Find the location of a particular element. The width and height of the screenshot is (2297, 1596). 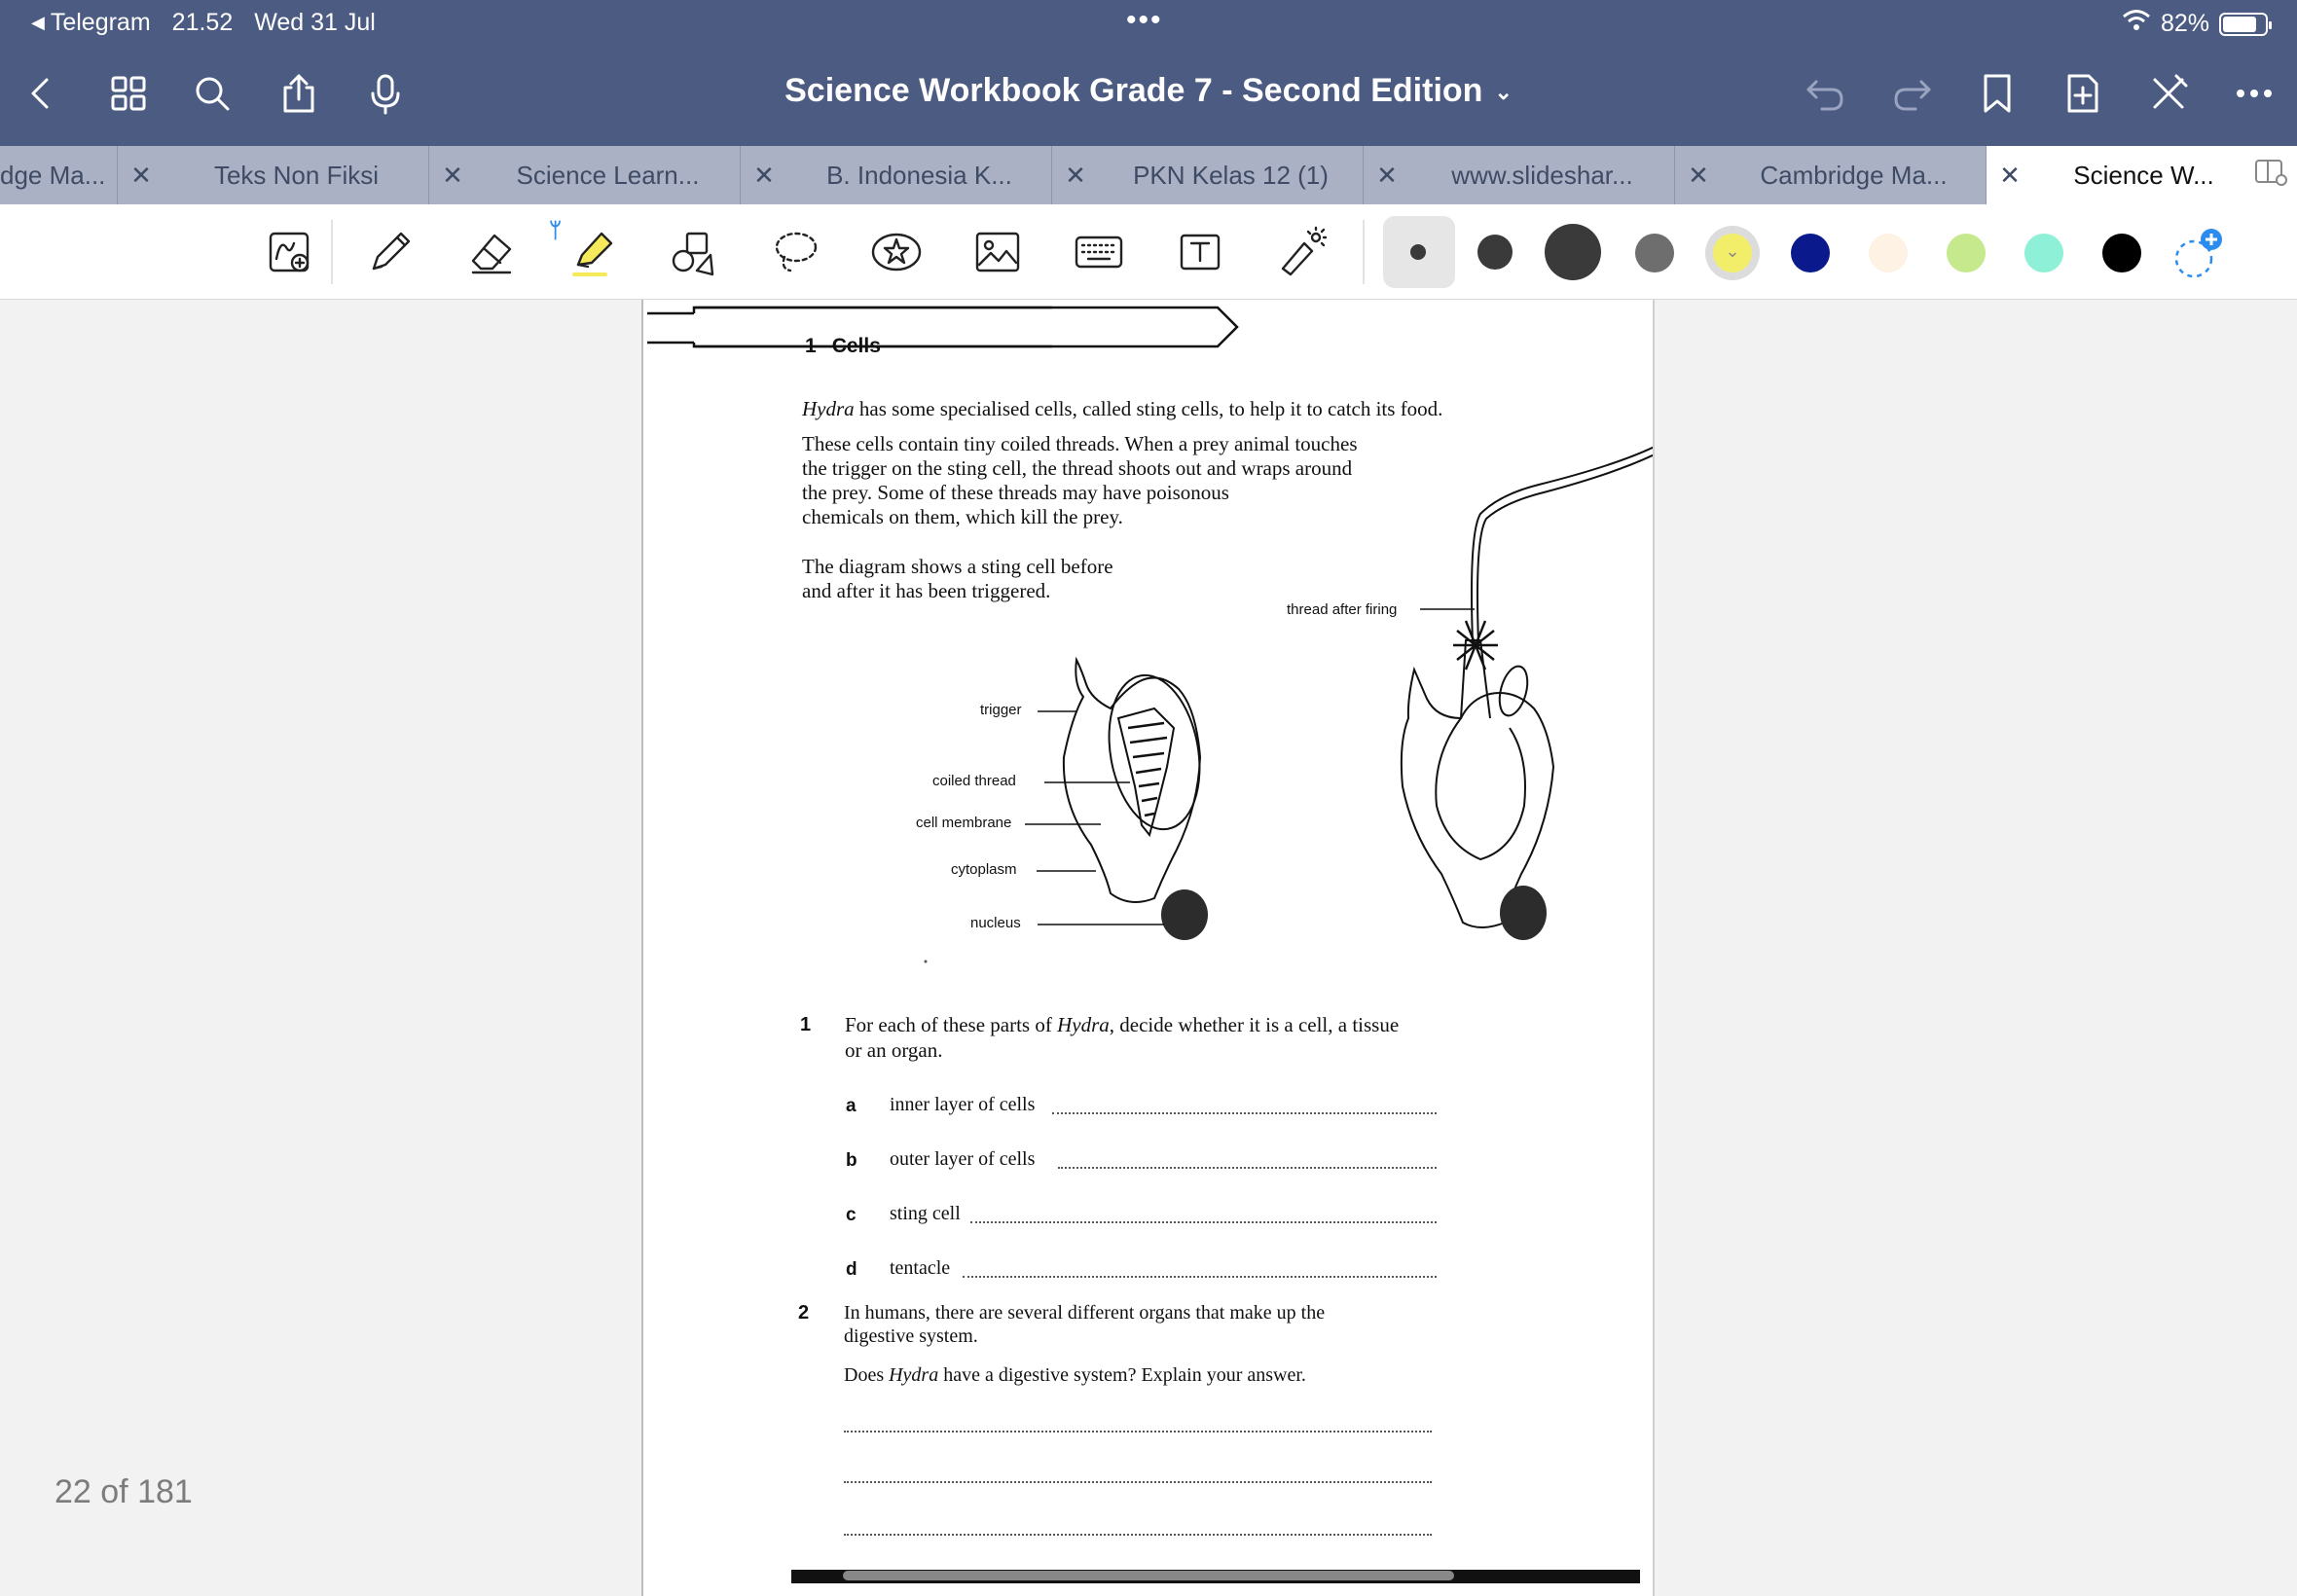

horizontal-scrollbar is located at coordinates (1148, 1575).